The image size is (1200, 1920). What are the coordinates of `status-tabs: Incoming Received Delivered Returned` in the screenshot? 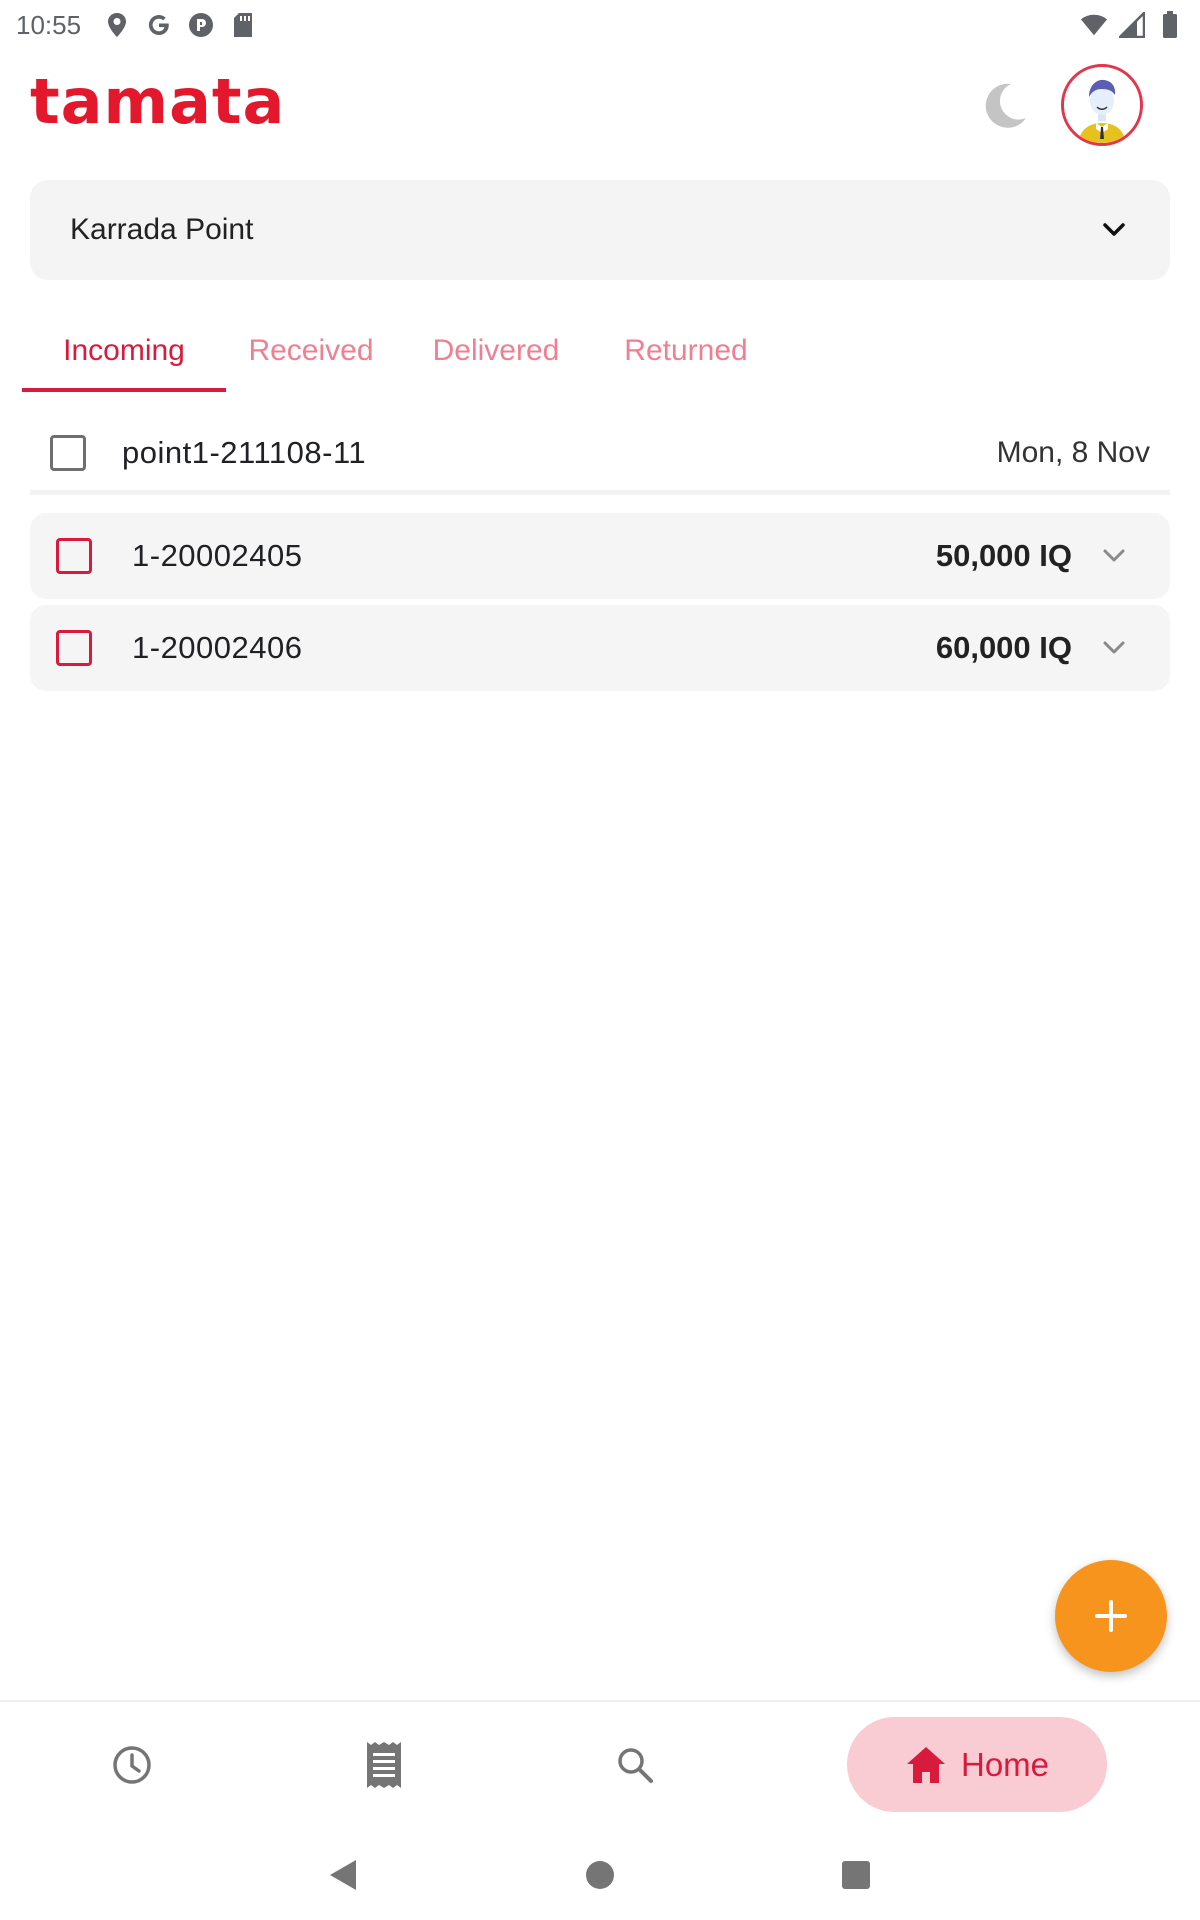 It's located at (399, 351).